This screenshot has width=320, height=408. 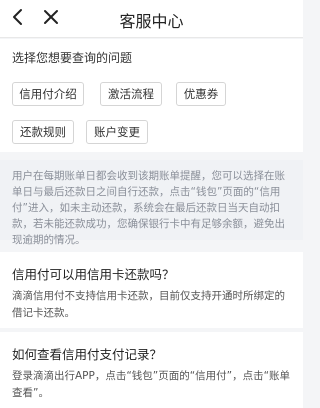 I want to click on faq-answer: 登录滴滴出行APP，点击“钱包”页面的“信用付”，点击“账单查看”。, so click(x=151, y=384).